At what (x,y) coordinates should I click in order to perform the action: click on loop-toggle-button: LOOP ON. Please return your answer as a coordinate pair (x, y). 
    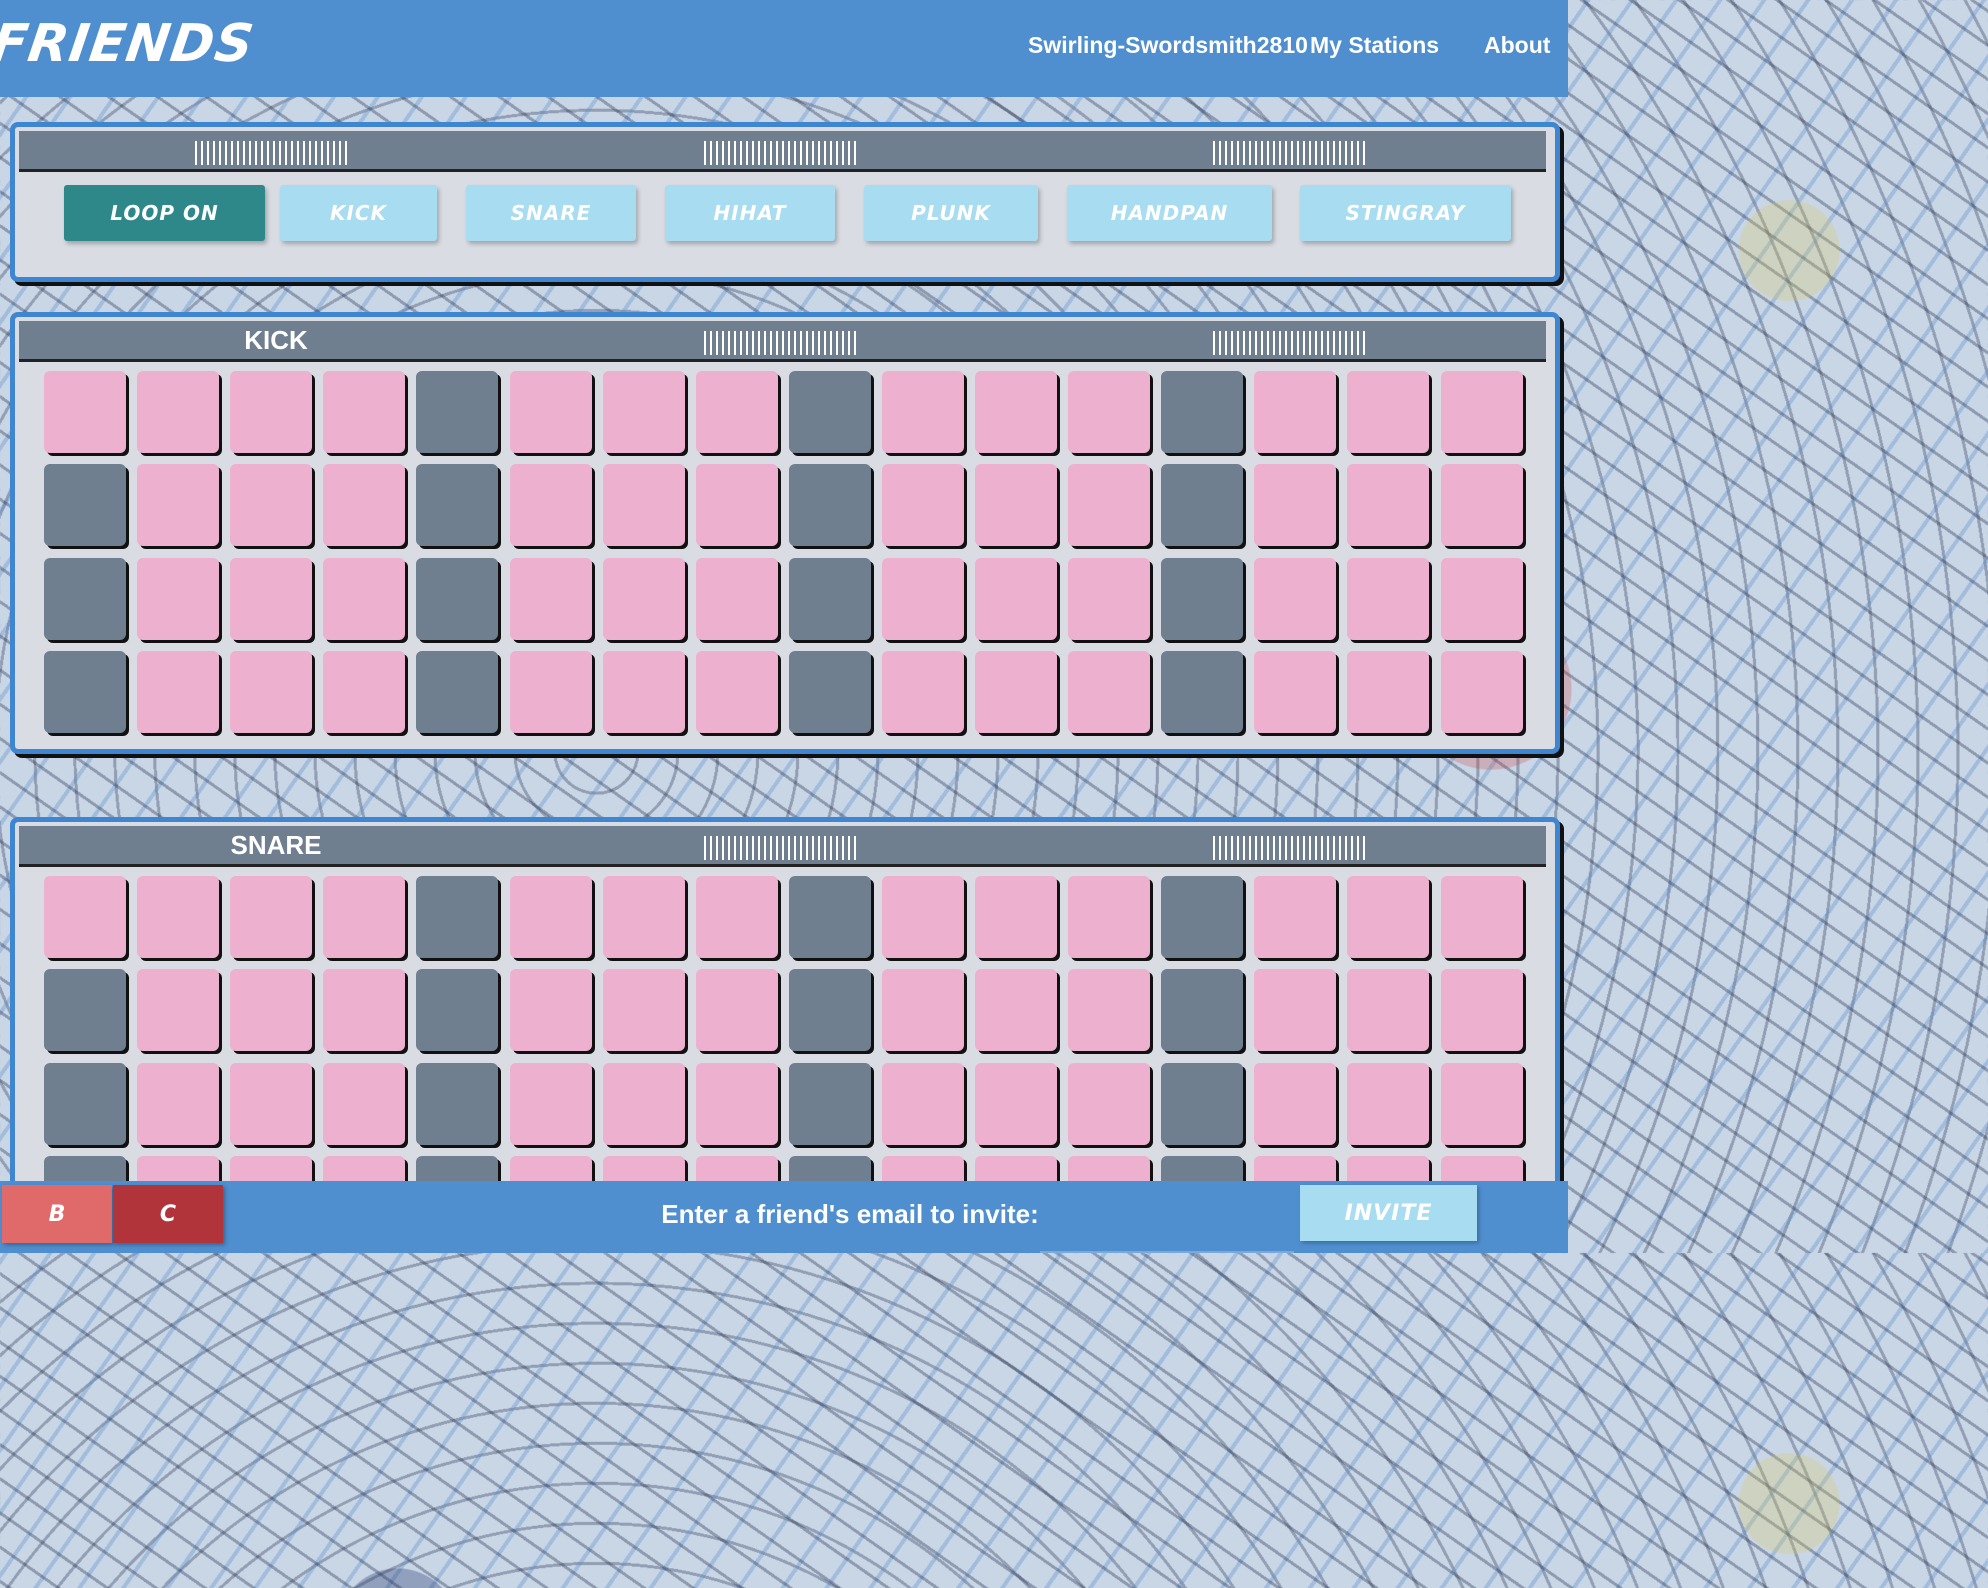
    Looking at the image, I should click on (164, 213).